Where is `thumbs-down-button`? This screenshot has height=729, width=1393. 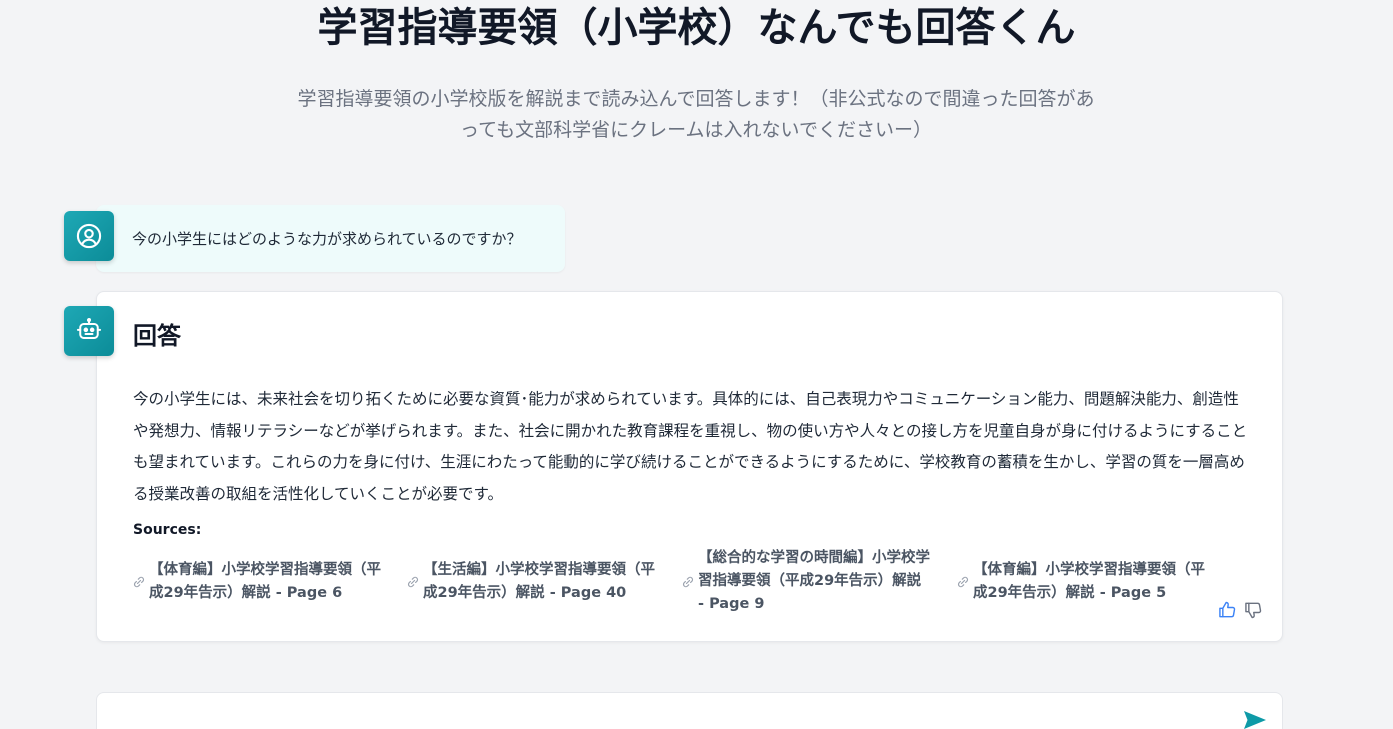 thumbs-down-button is located at coordinates (1253, 610).